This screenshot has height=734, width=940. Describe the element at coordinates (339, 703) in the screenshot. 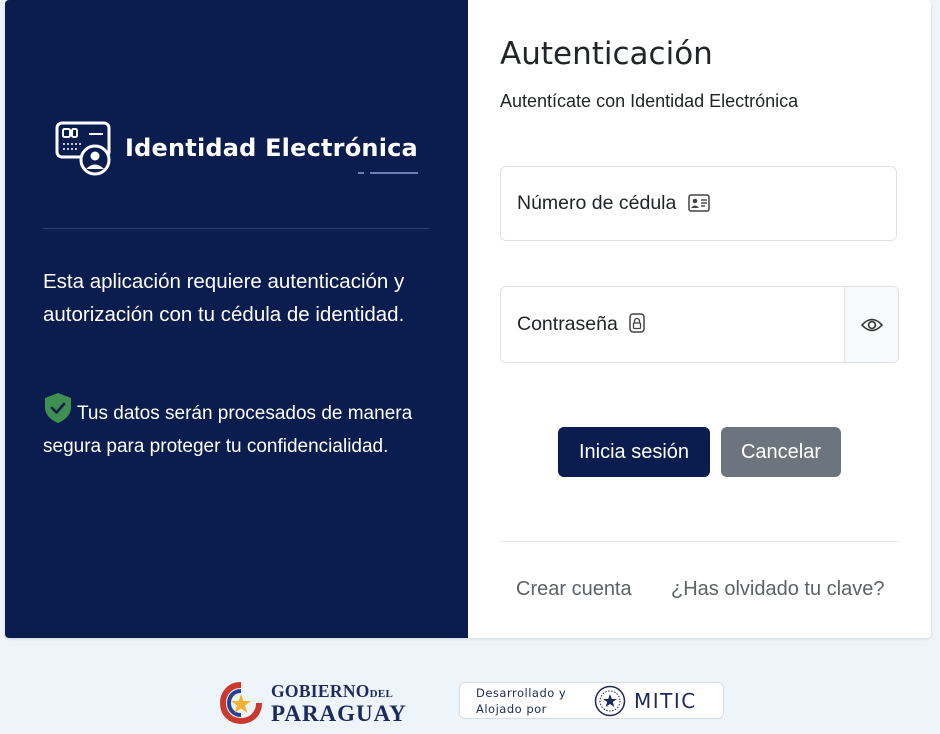

I see `gov-text: GOBIERNODEL PARAGUAY` at that location.